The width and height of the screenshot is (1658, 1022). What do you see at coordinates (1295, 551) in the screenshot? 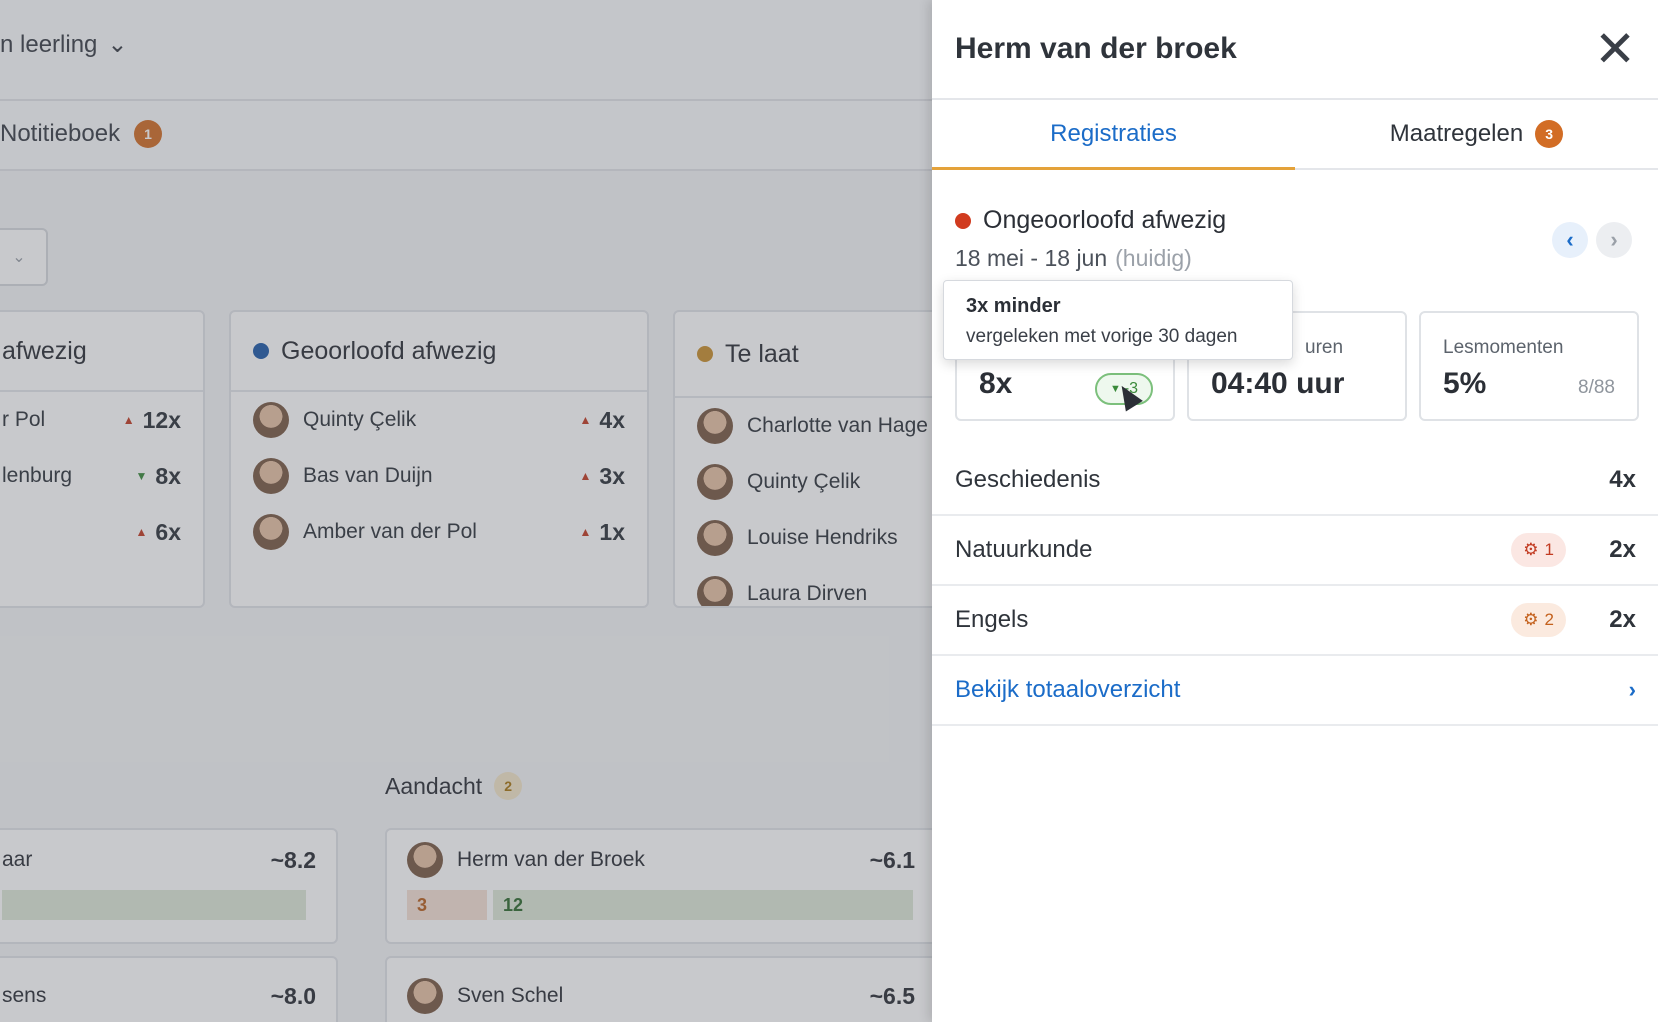
I see `list-item: Natuurkunde ⚙ 1 2x` at bounding box center [1295, 551].